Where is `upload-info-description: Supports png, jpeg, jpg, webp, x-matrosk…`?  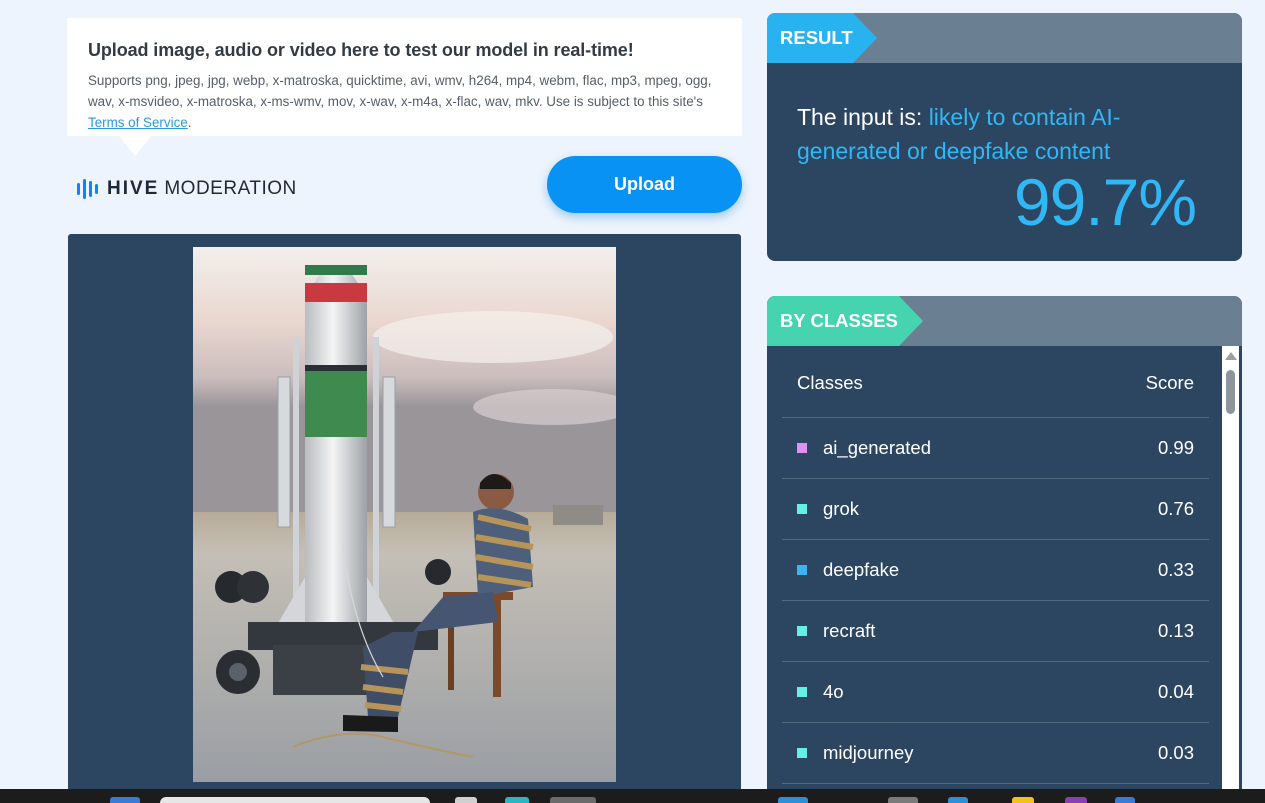 upload-info-description: Supports png, jpeg, jpg, webp, x-matrosk… is located at coordinates (405, 101).